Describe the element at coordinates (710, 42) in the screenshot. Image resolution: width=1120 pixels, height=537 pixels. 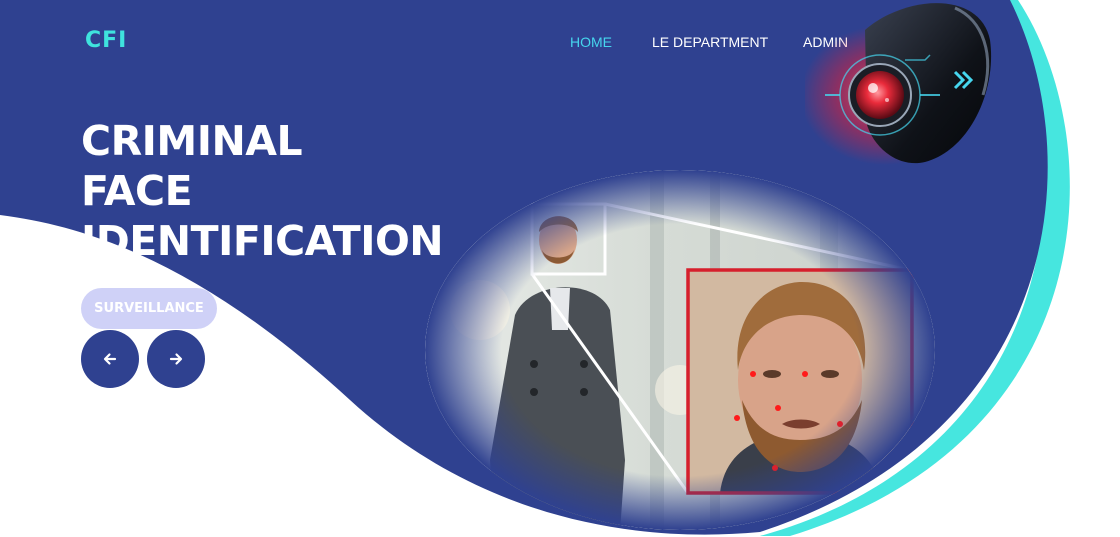
I see `nav-le-department: LE DEPARTMENT` at that location.